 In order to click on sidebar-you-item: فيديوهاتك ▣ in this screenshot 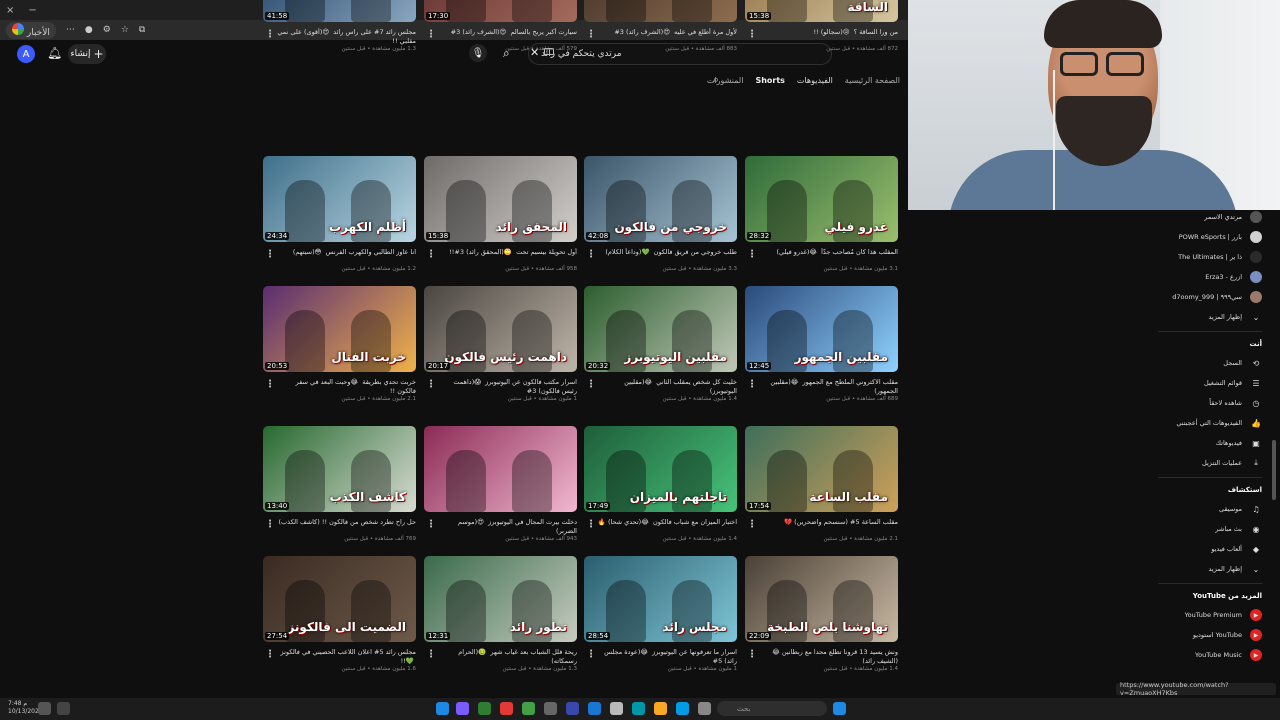, I will do `click(1206, 443)`.